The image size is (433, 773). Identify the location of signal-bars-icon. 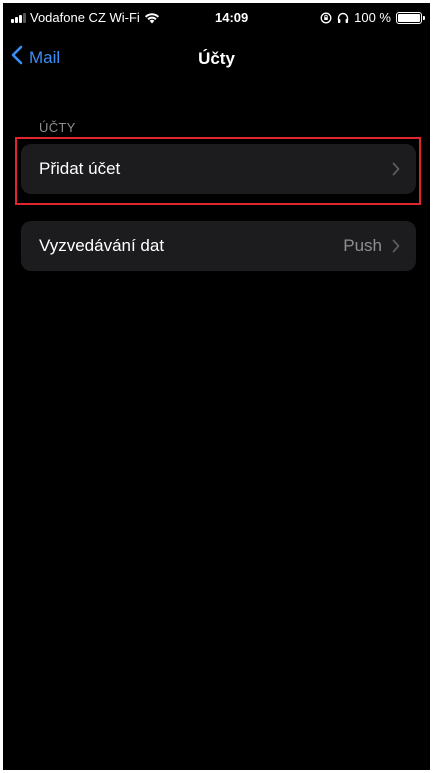
(18, 17).